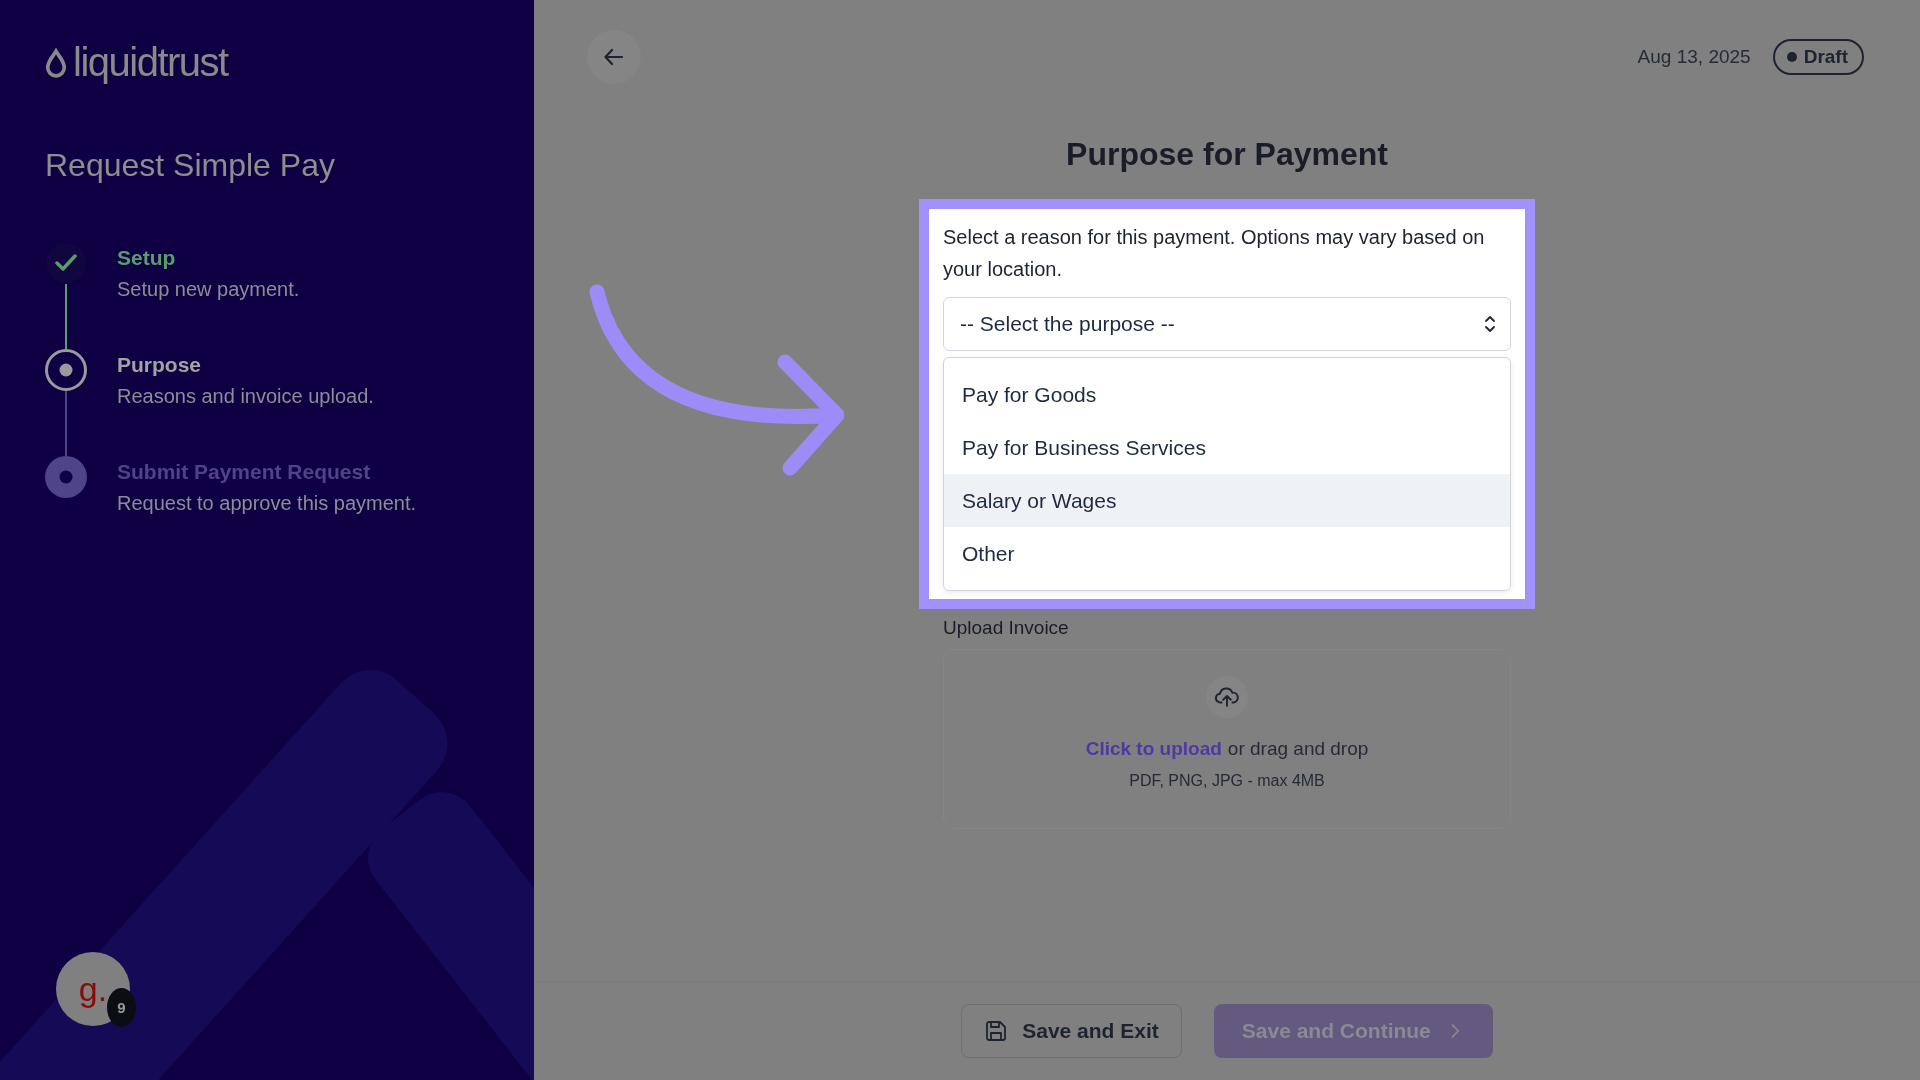  I want to click on logo-text: liquidtrust, so click(150, 62).